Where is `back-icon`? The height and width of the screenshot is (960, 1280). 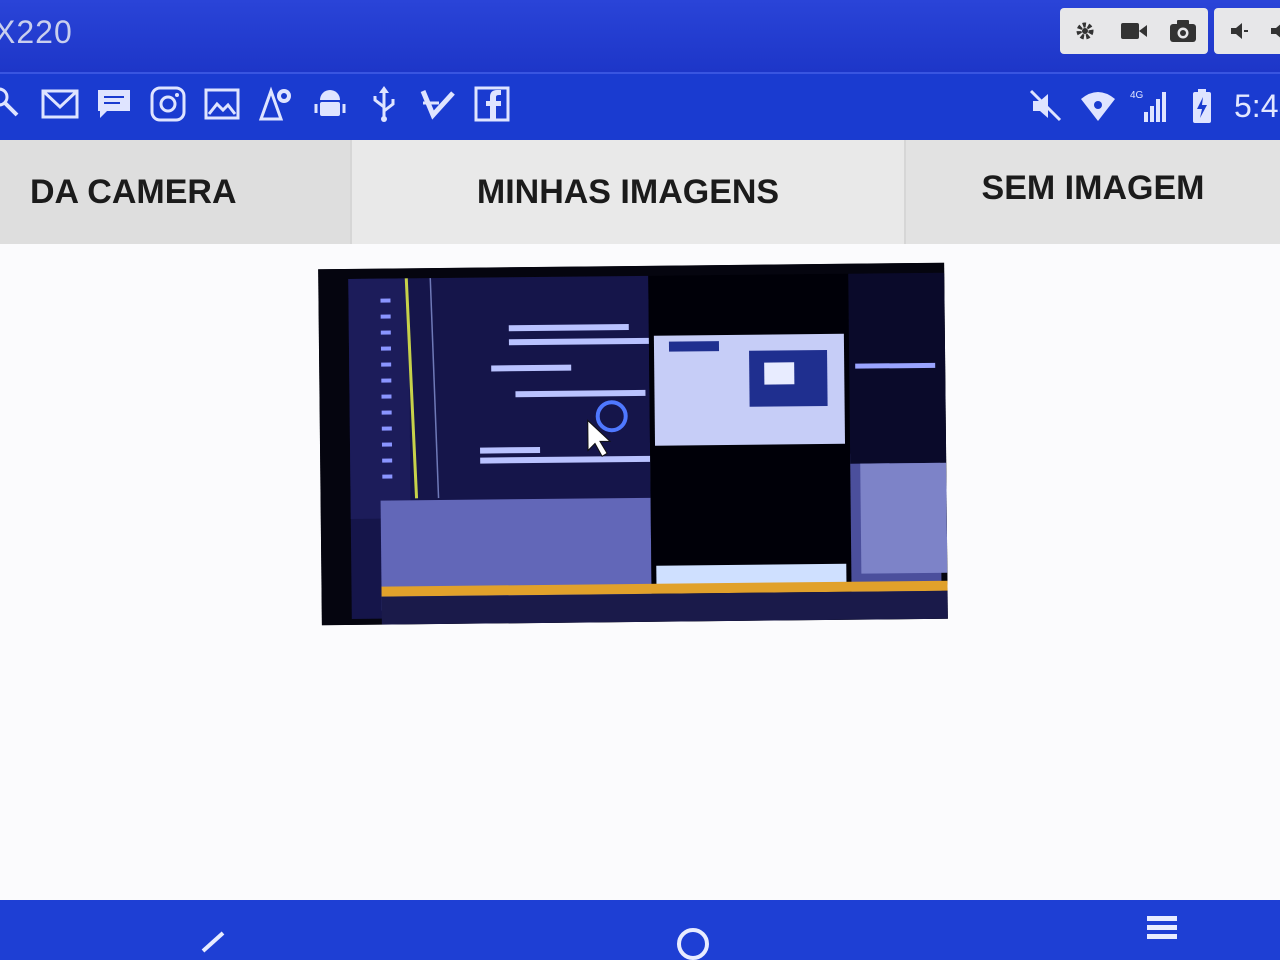
back-icon is located at coordinates (209, 940).